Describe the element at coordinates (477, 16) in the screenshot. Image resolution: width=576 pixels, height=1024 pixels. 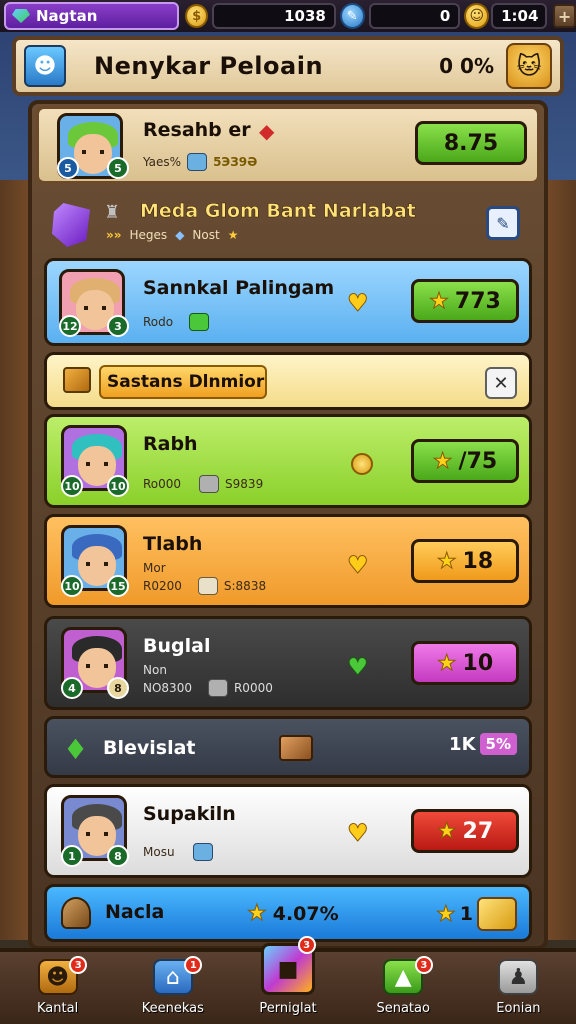
I see `smile-icon: ☺` at that location.